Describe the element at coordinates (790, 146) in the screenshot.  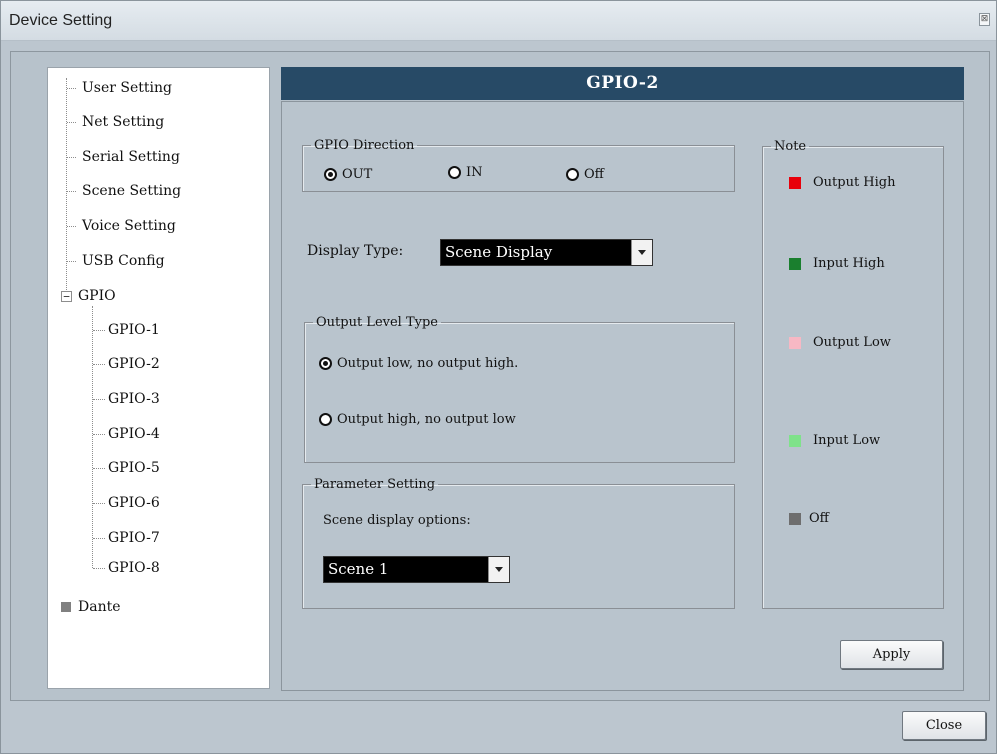
I see `note-legend: Note` at that location.